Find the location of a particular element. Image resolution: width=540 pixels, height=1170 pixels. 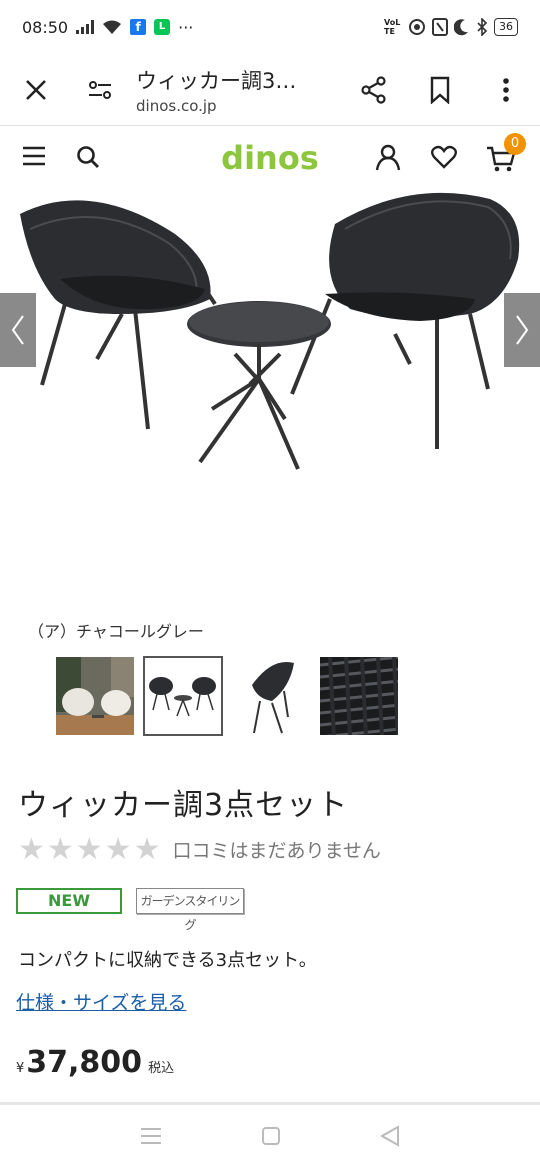

menu-icon is located at coordinates (34, 156).